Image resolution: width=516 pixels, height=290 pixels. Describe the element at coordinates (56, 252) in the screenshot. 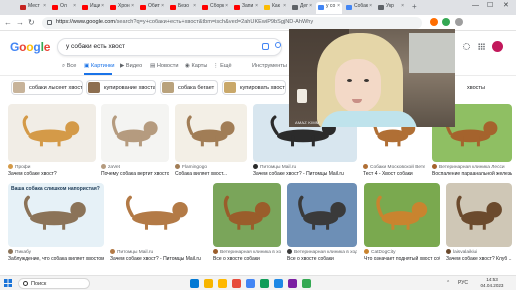

I see `result-source: Пикабу` at that location.